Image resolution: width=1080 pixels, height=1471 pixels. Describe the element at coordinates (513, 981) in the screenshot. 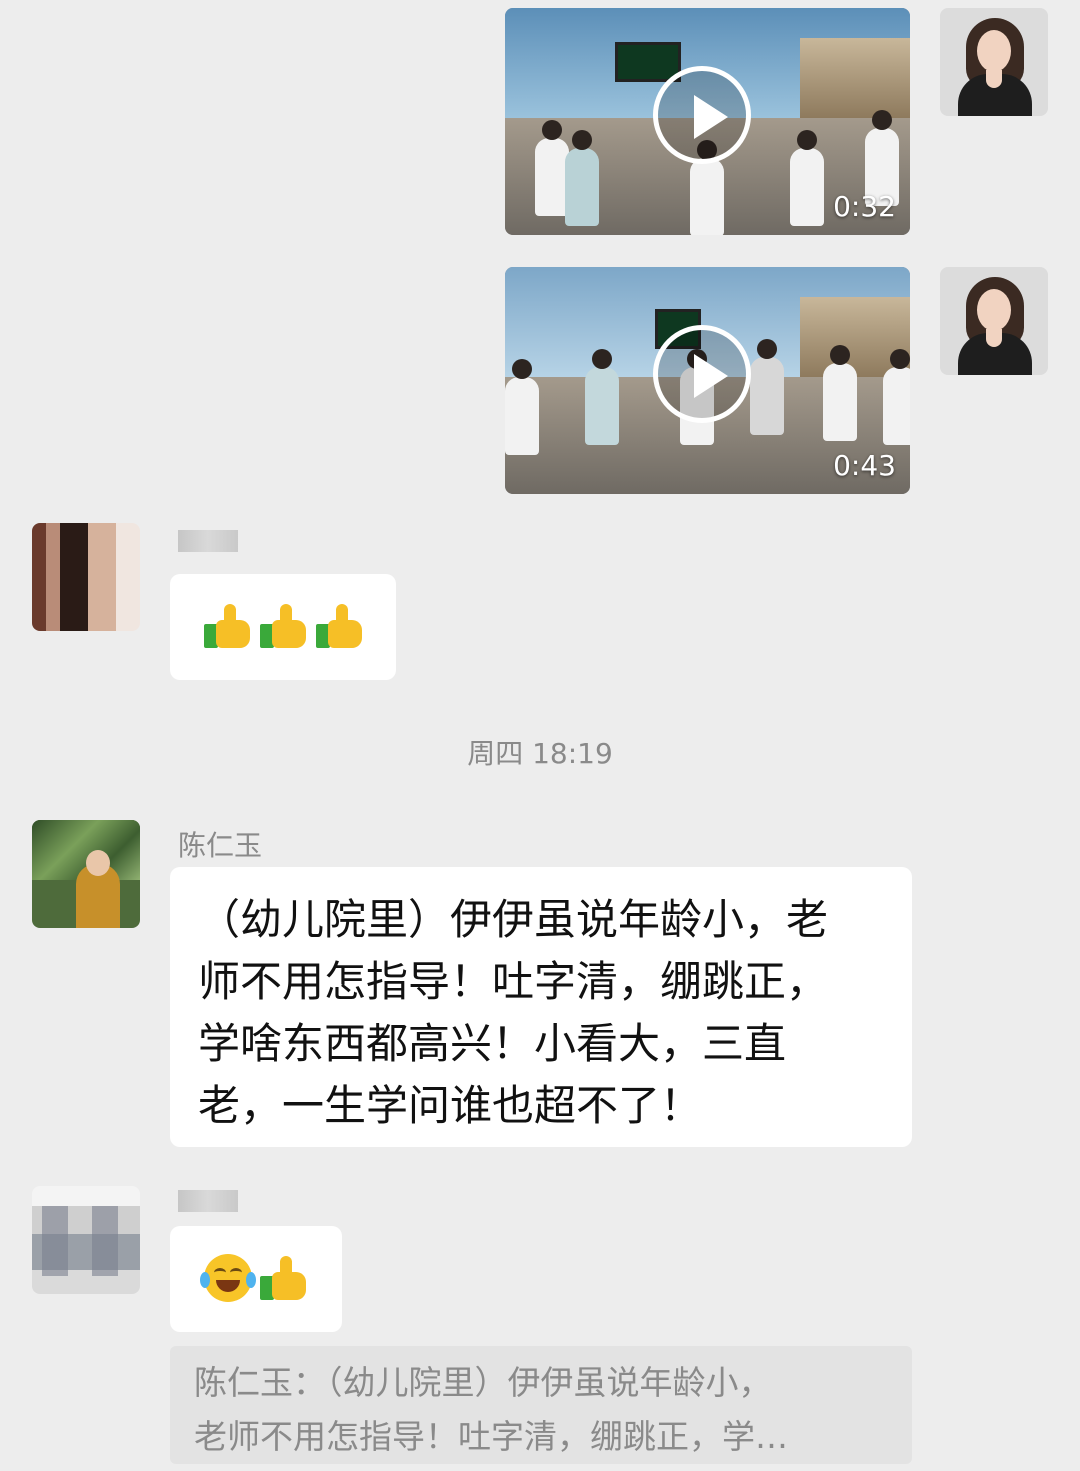

I see `message-line: 师不用怎指导！吐字清，绷跳正，` at that location.